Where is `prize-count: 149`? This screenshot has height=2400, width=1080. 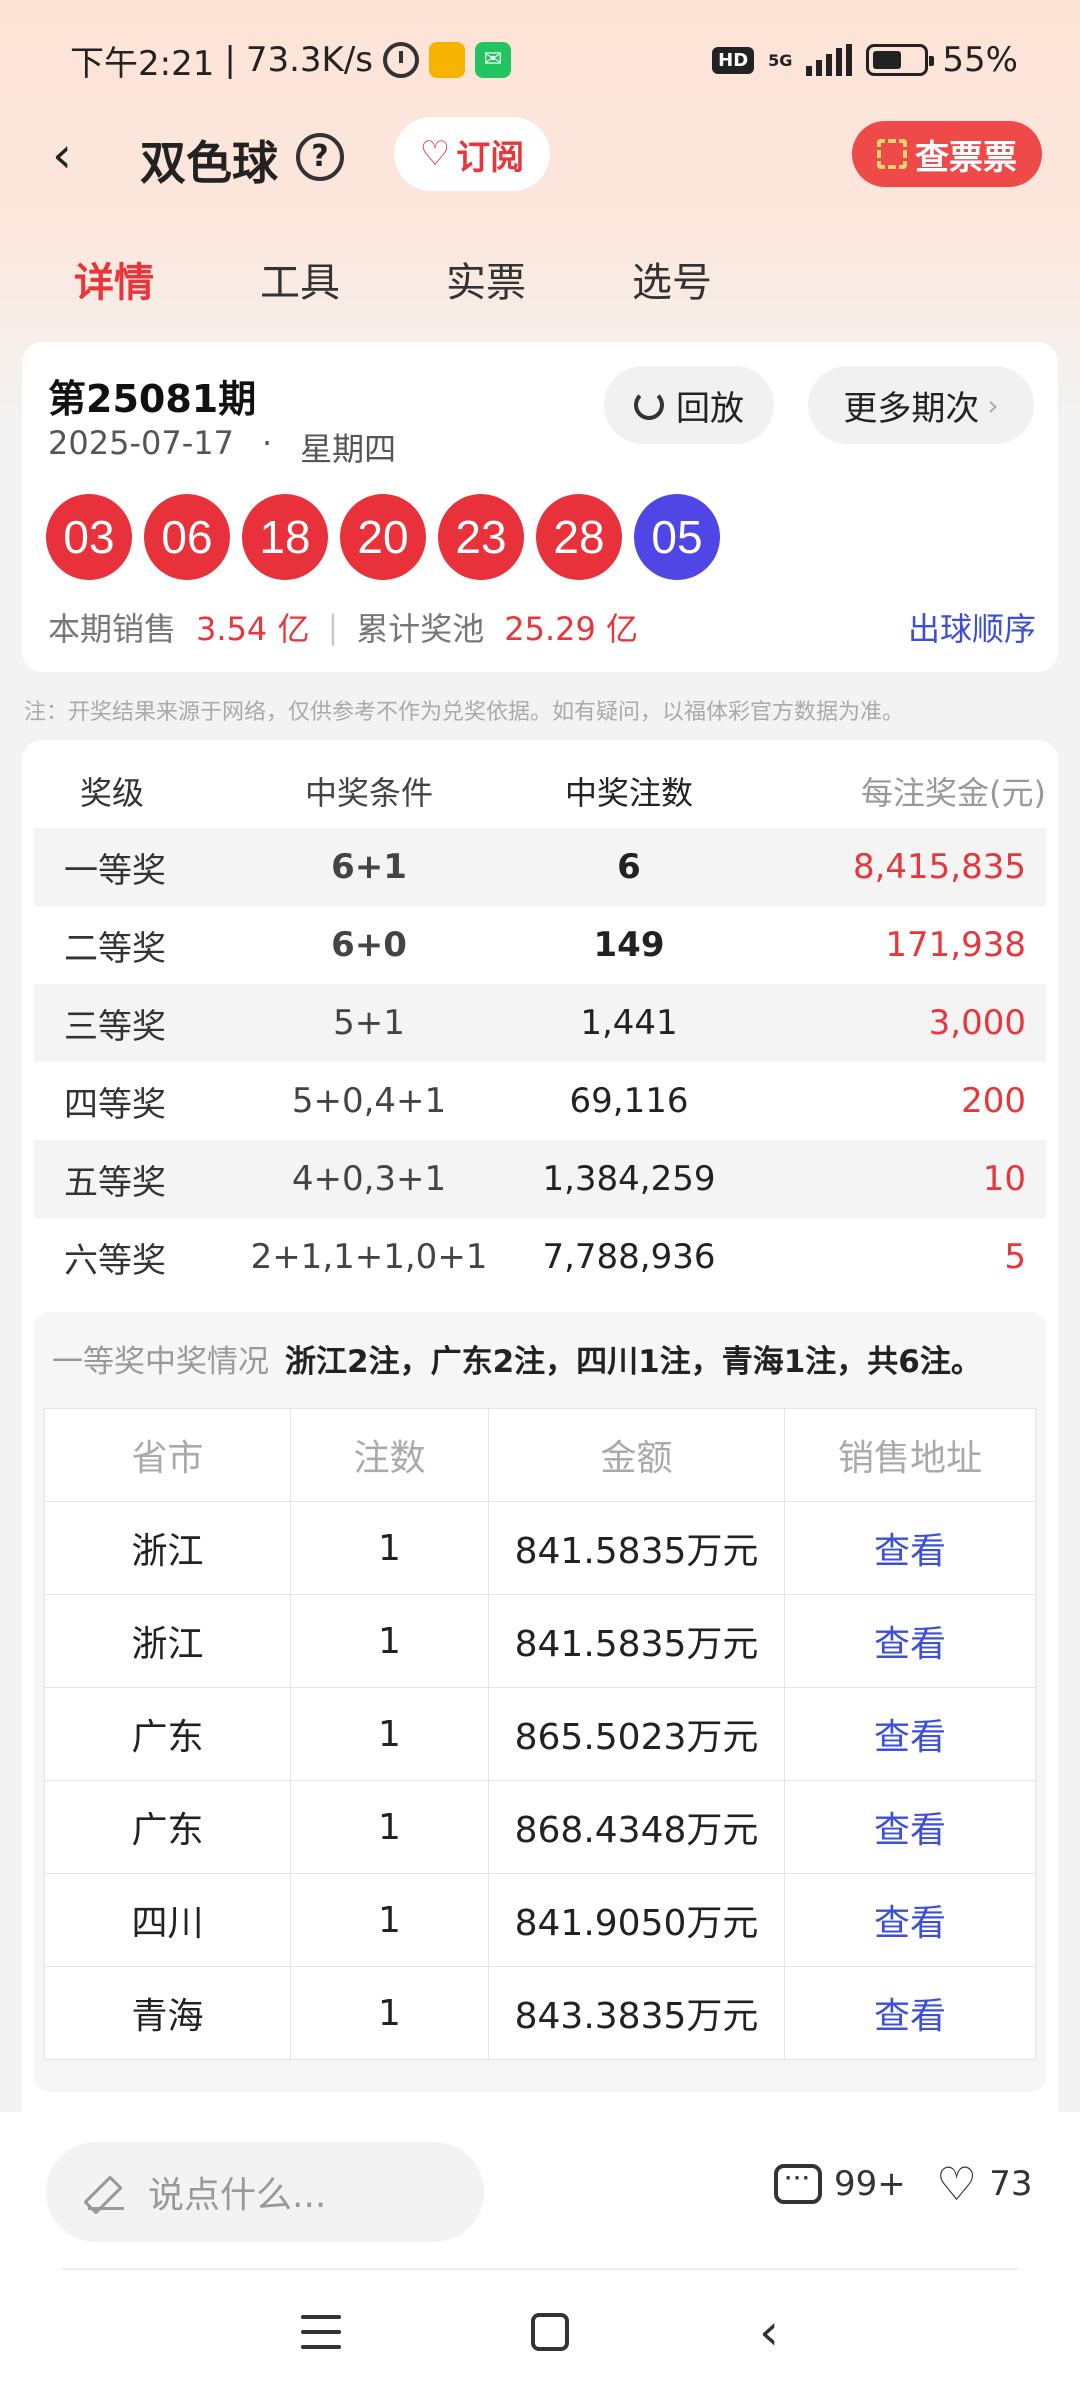 prize-count: 149 is located at coordinates (629, 945).